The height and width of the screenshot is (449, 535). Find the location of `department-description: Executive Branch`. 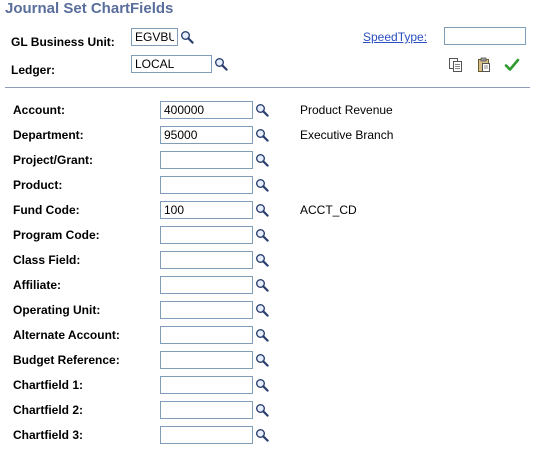

department-description: Executive Branch is located at coordinates (347, 135).